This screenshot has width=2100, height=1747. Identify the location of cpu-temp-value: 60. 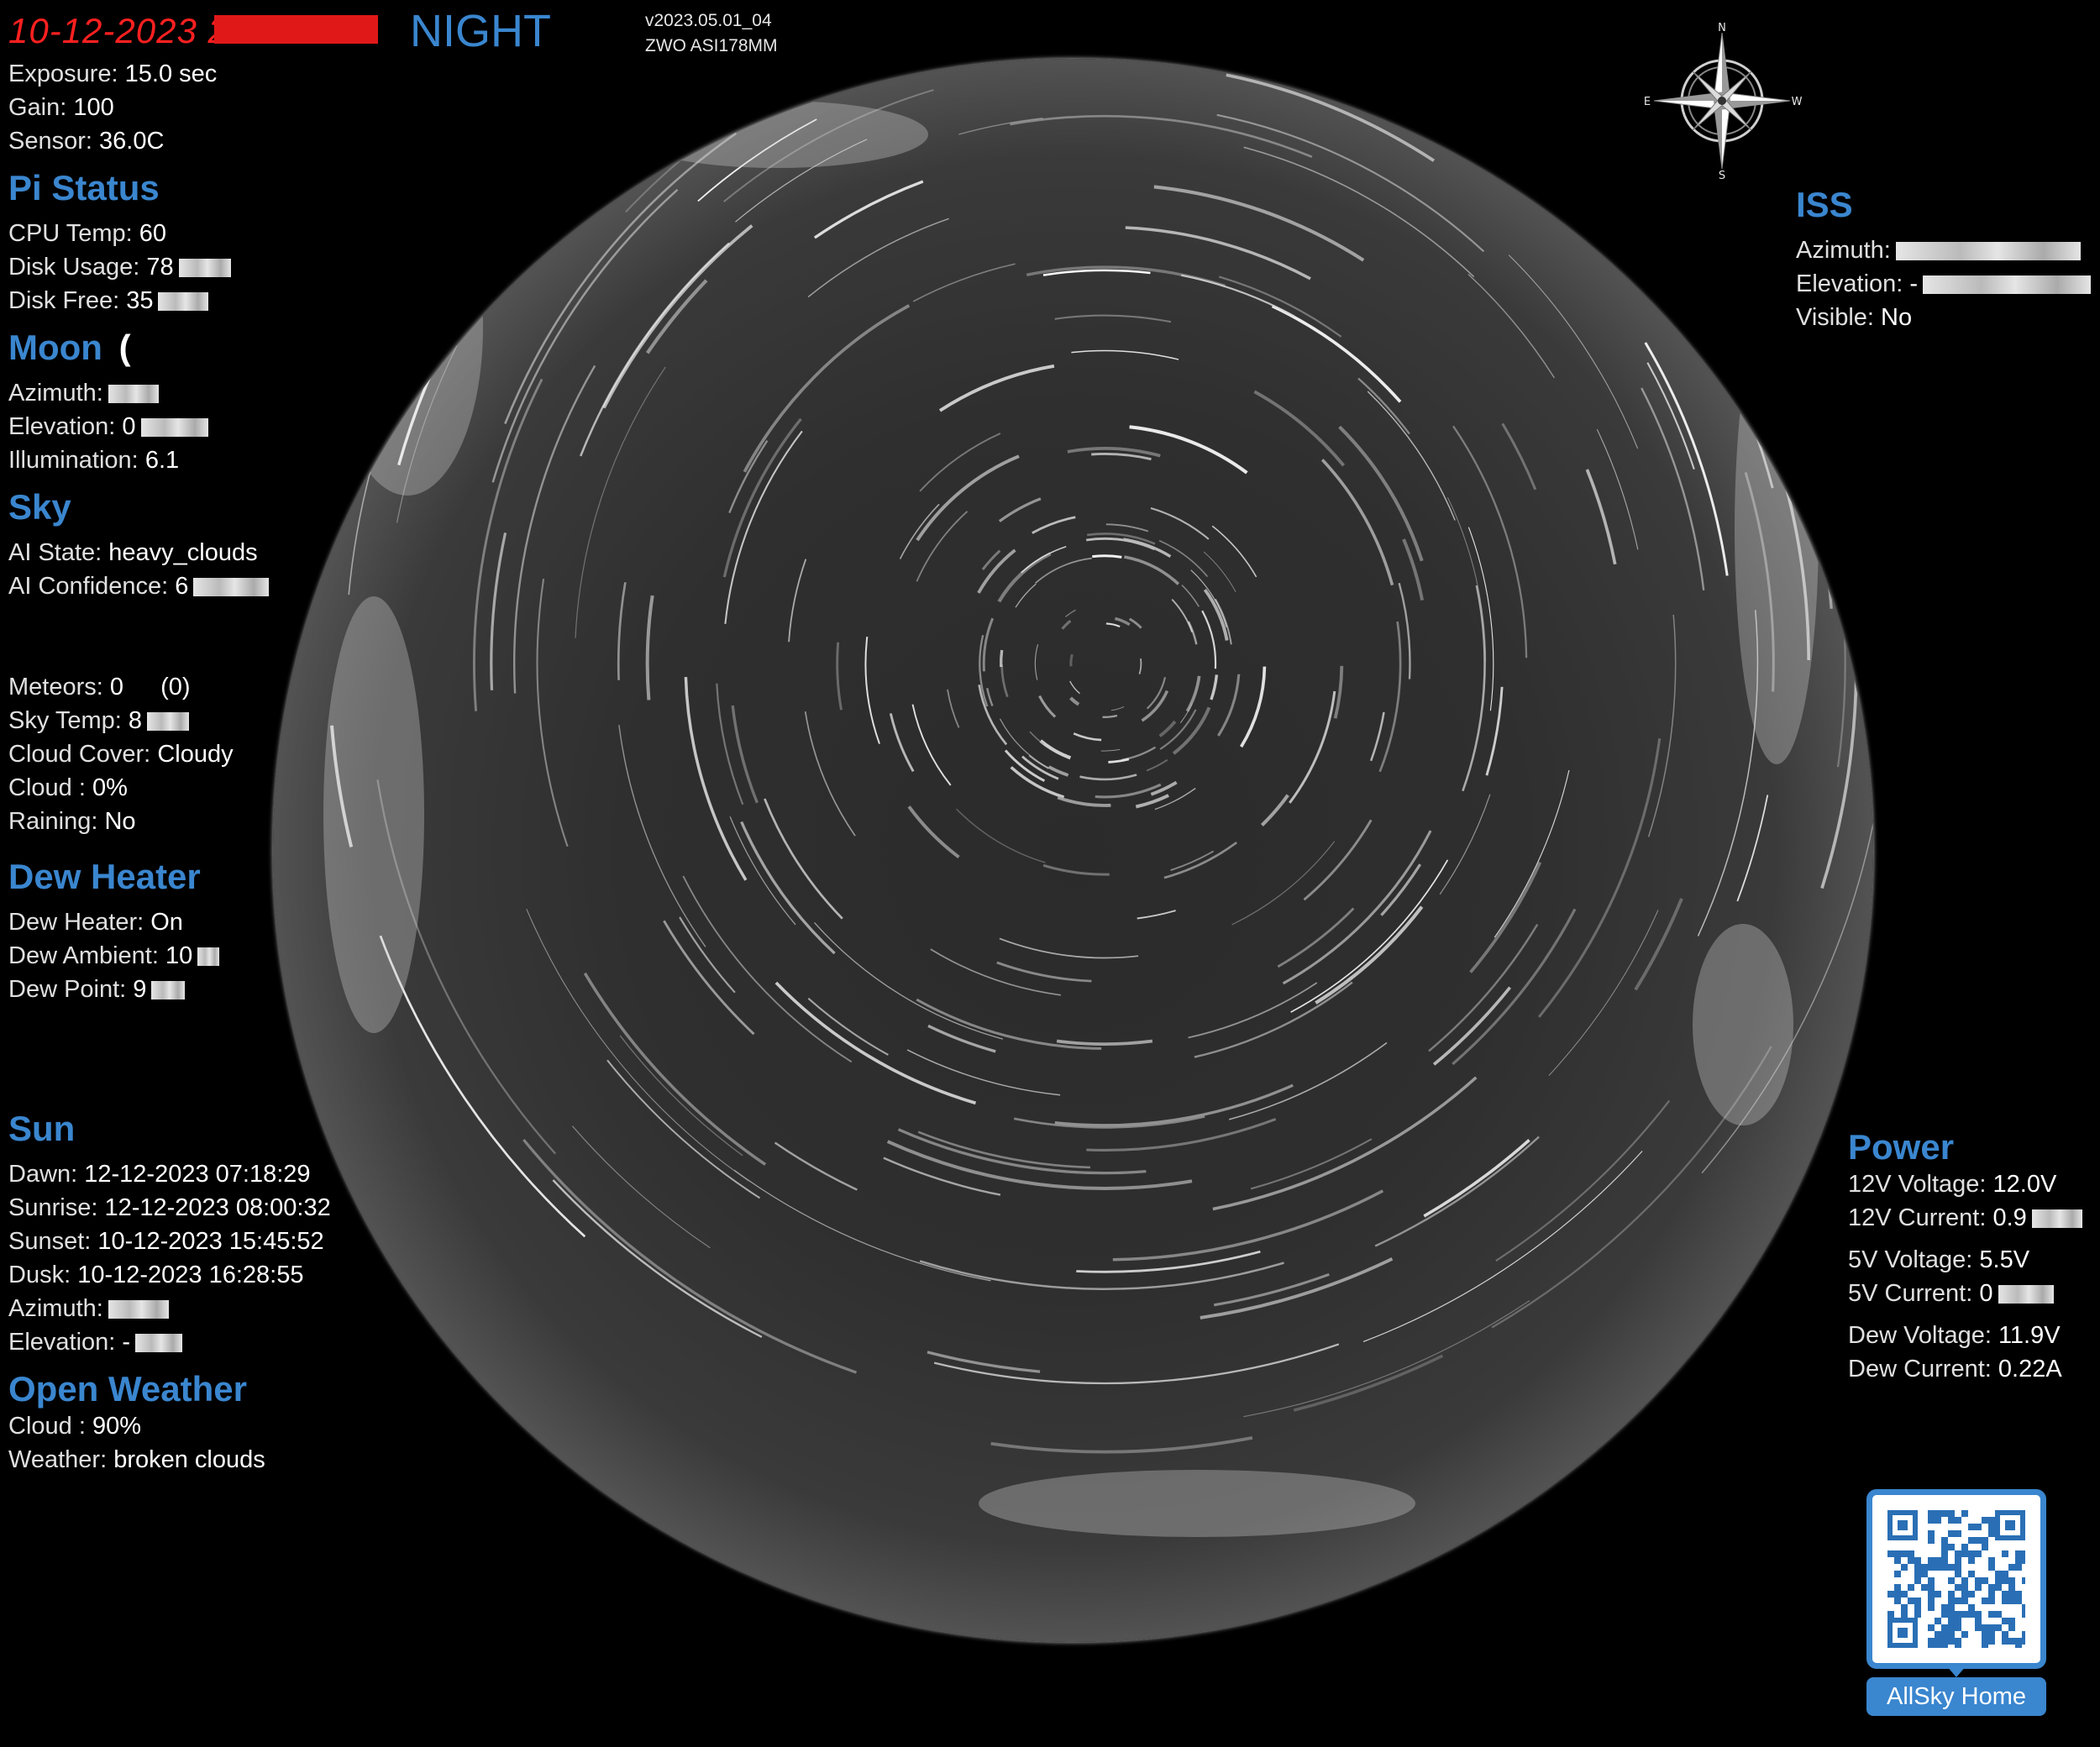
(153, 233).